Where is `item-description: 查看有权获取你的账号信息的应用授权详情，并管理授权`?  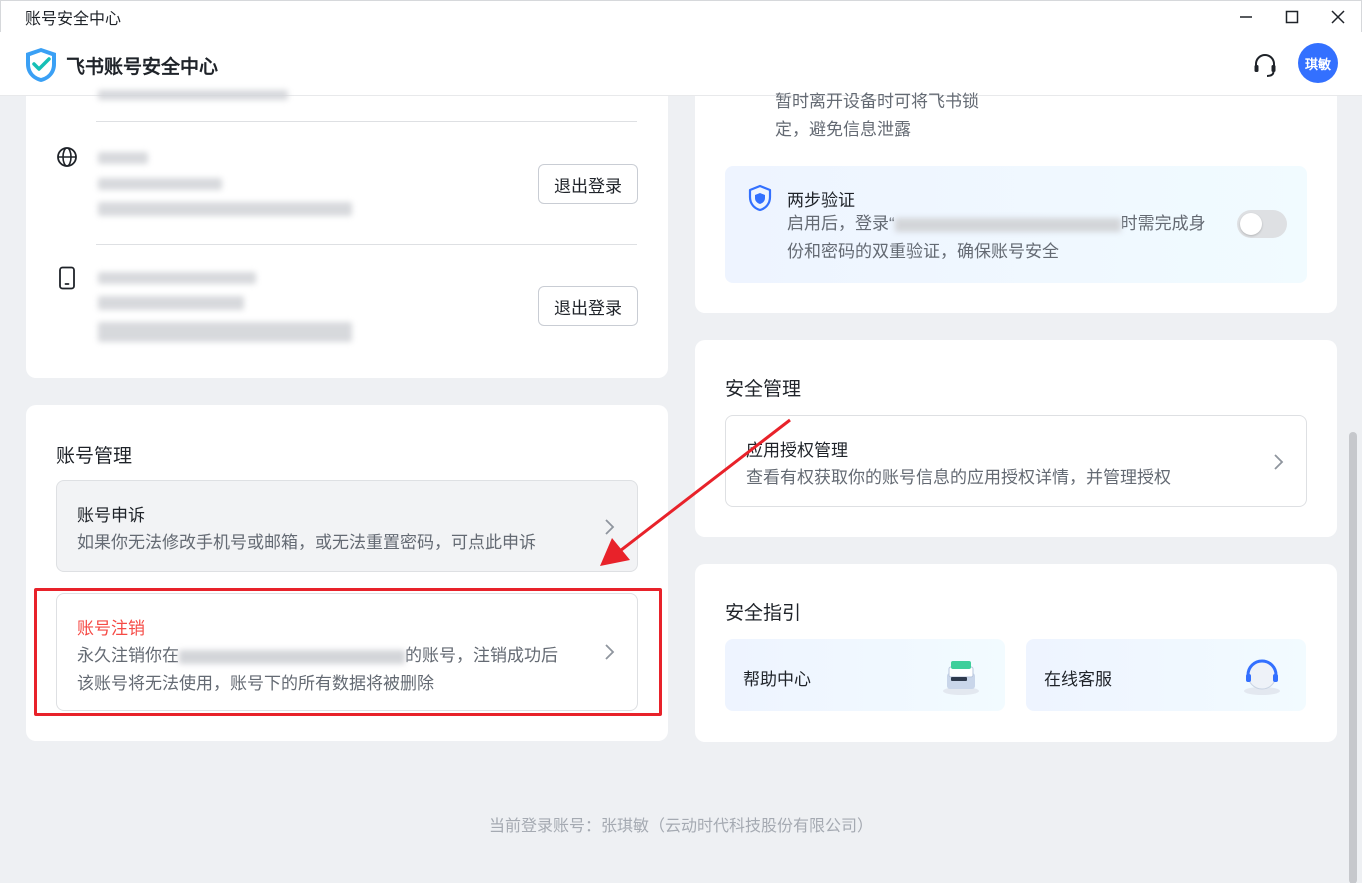 item-description: 查看有权获取你的账号信息的应用授权详情，并管理授权 is located at coordinates (958, 478).